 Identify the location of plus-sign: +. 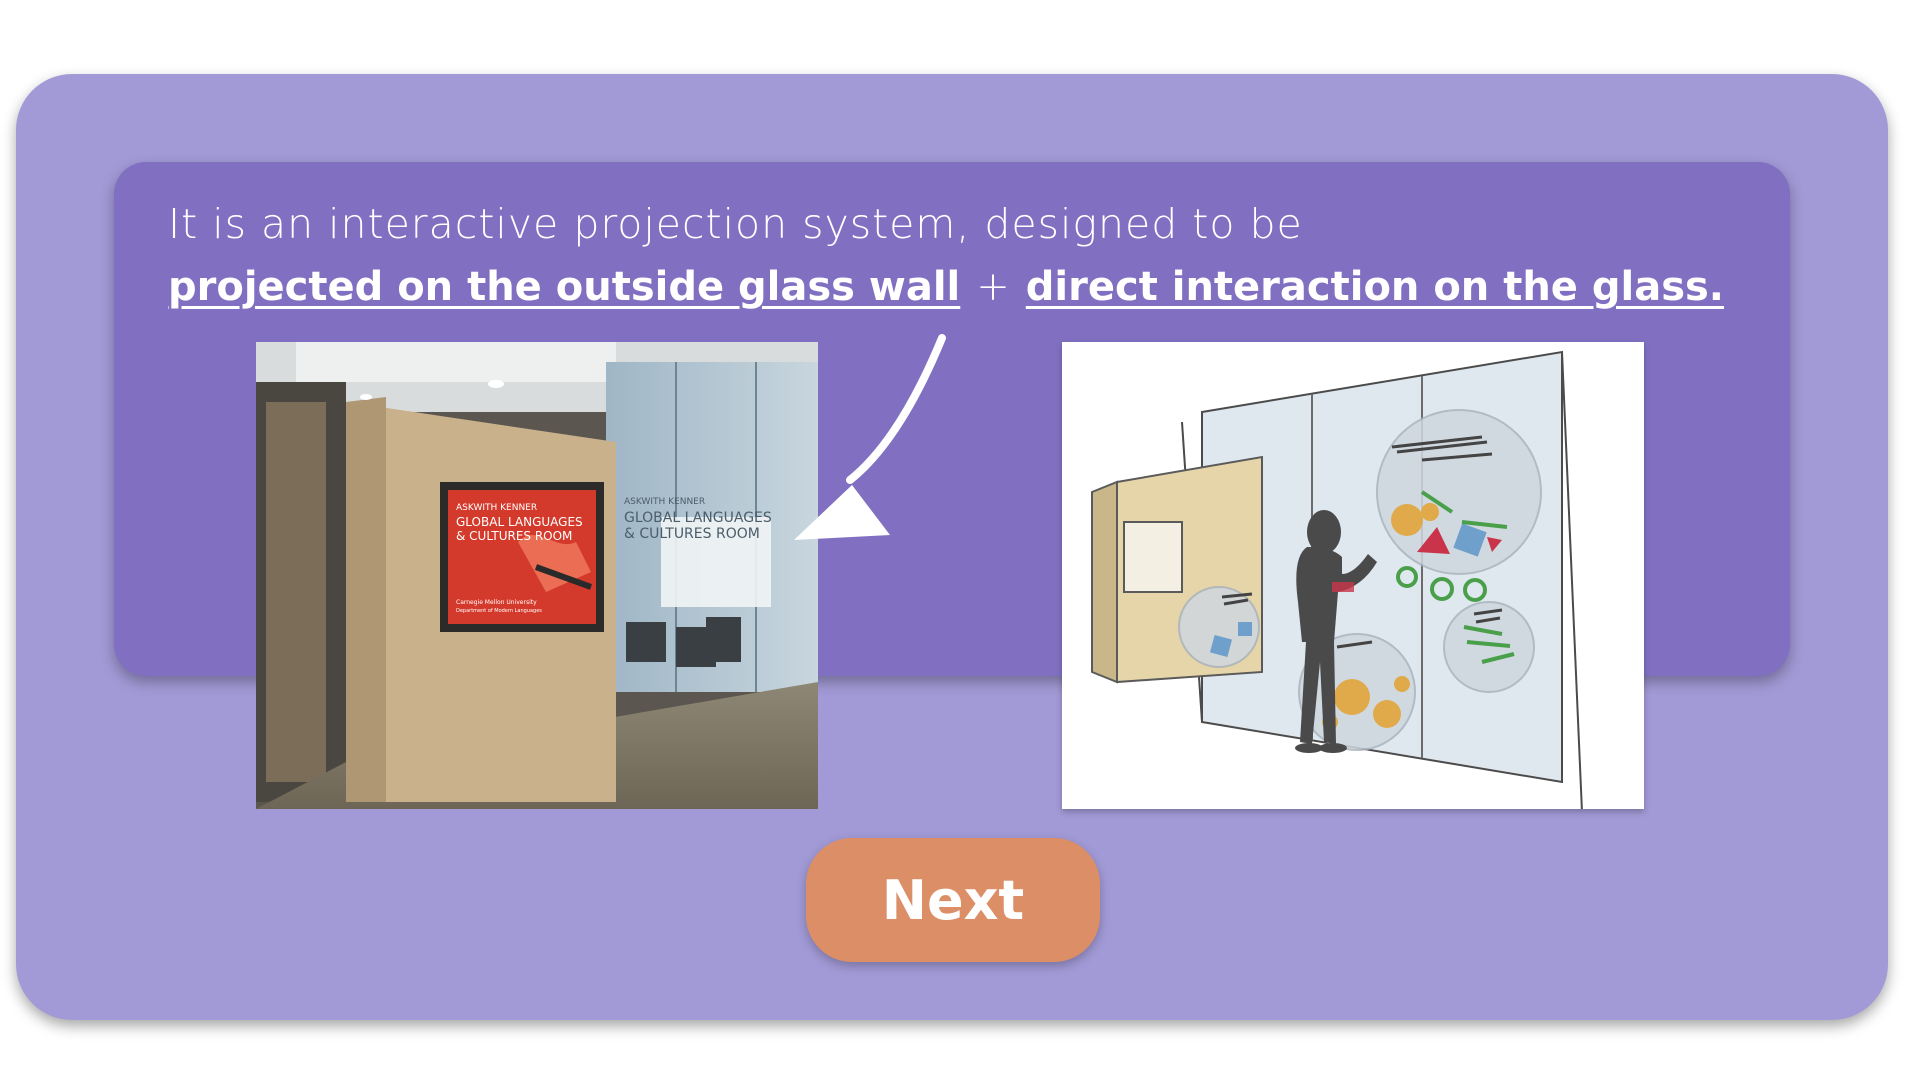
(993, 287).